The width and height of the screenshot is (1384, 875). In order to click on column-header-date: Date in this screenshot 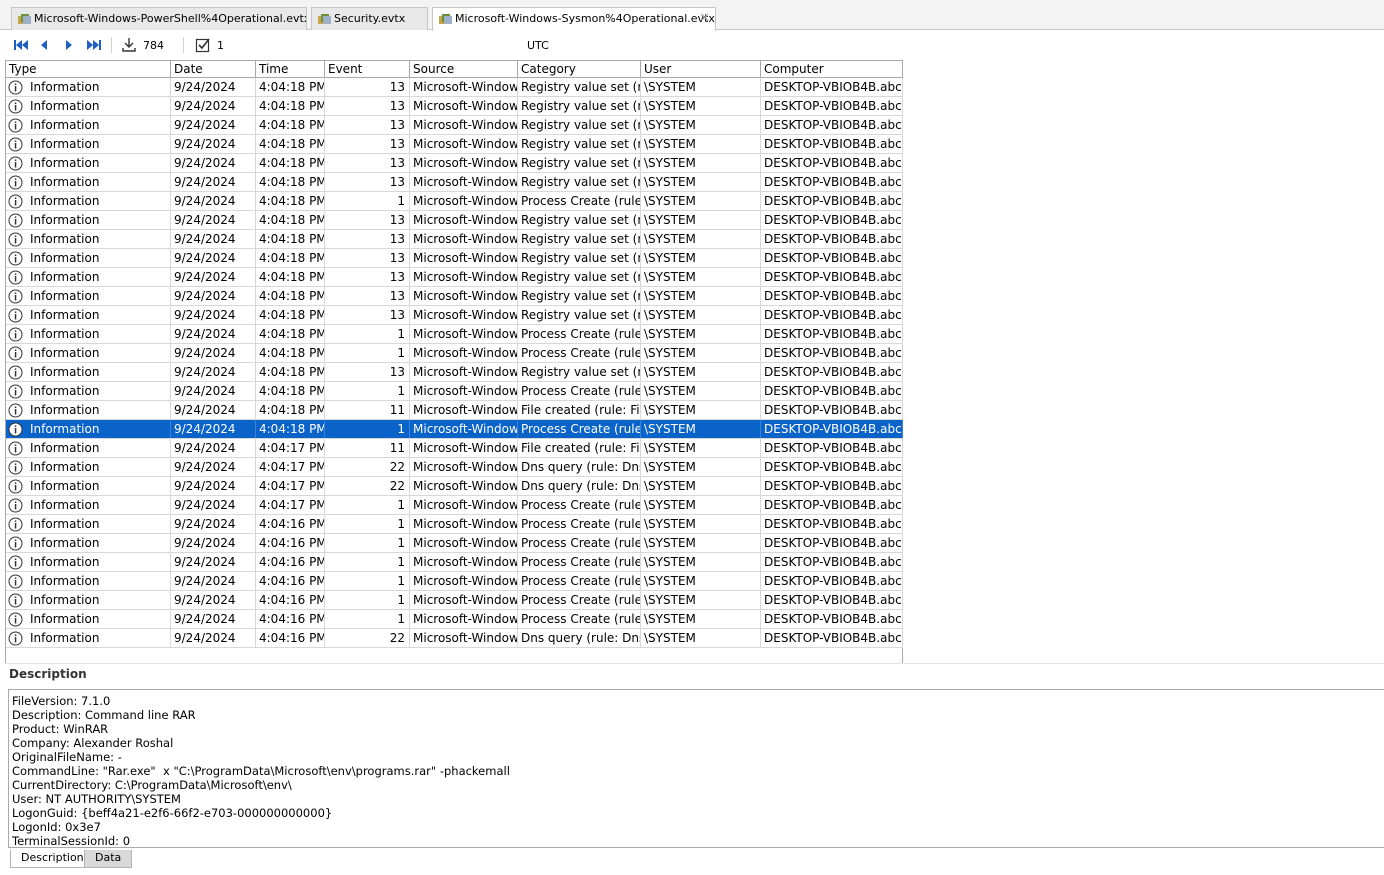, I will do `click(213, 69)`.